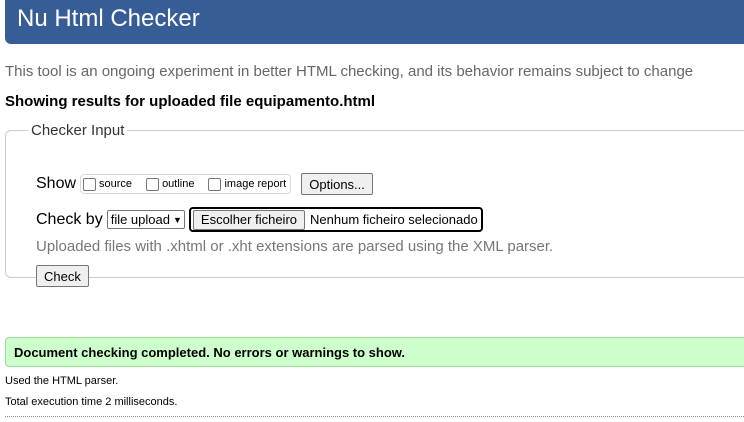 This screenshot has height=422, width=744. I want to click on checker-input-legend: Checker Input, so click(78, 130).